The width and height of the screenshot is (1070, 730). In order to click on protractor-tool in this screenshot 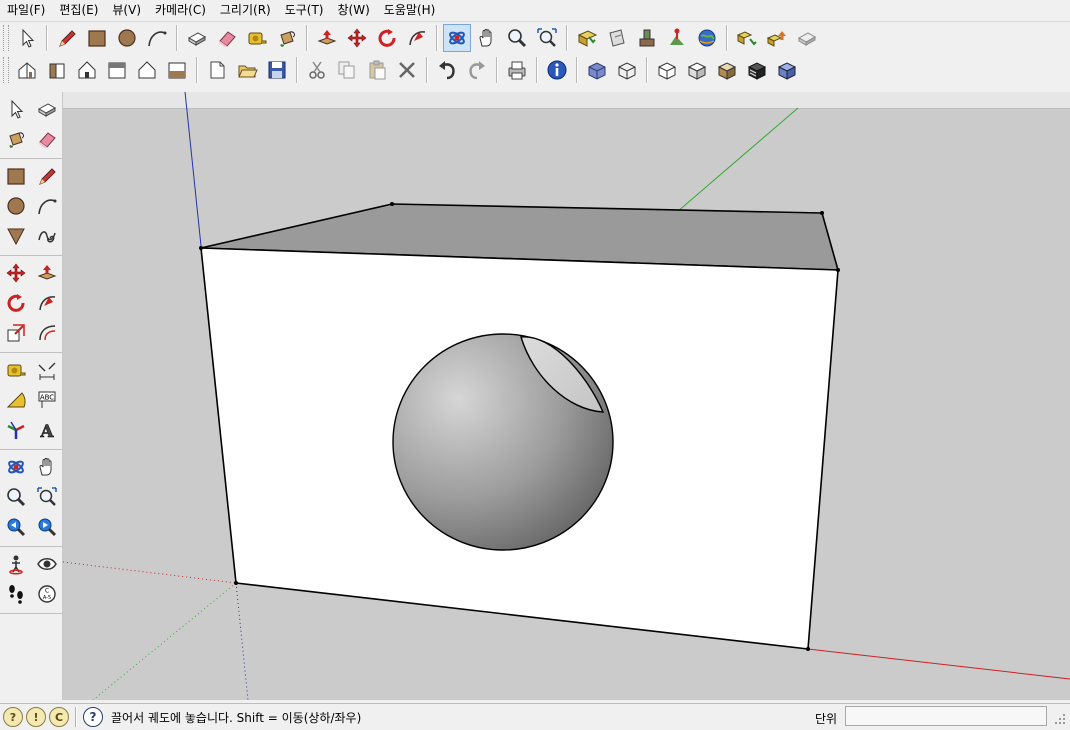, I will do `click(16, 400)`.